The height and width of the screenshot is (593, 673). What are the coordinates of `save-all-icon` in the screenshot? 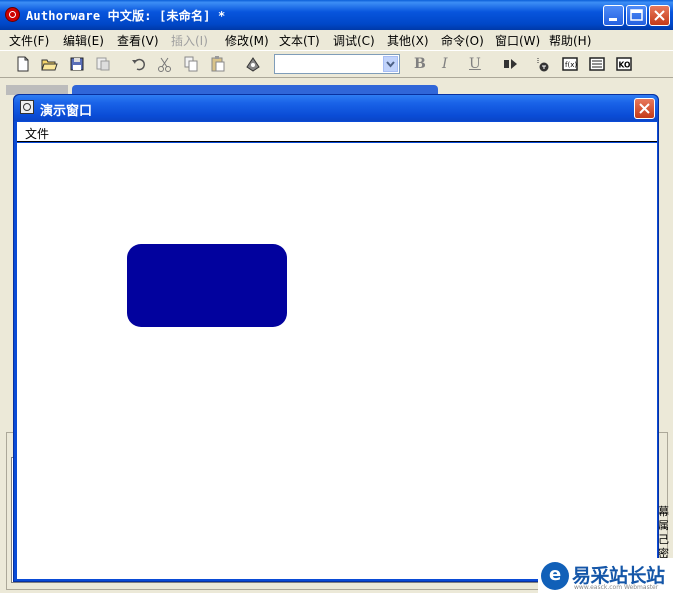 It's located at (77, 64).